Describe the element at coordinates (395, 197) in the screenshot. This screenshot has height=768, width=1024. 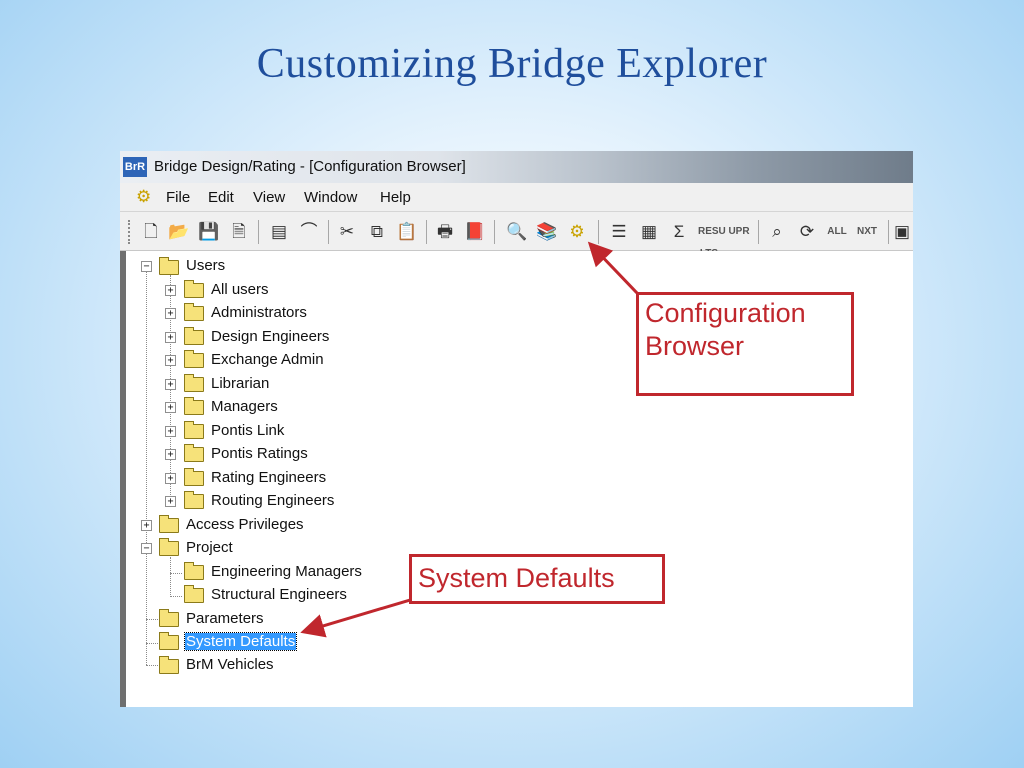
I see `menu-help: Help` at that location.